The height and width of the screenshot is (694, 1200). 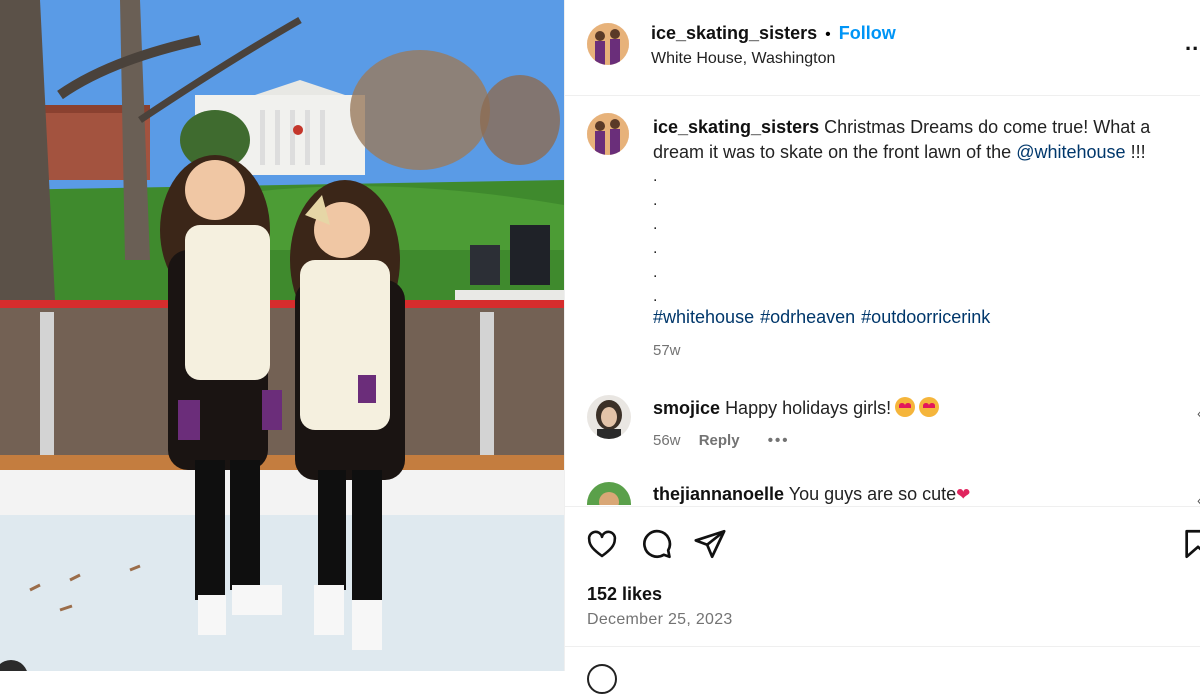 What do you see at coordinates (602, 544) in the screenshot?
I see `heart-icon` at bounding box center [602, 544].